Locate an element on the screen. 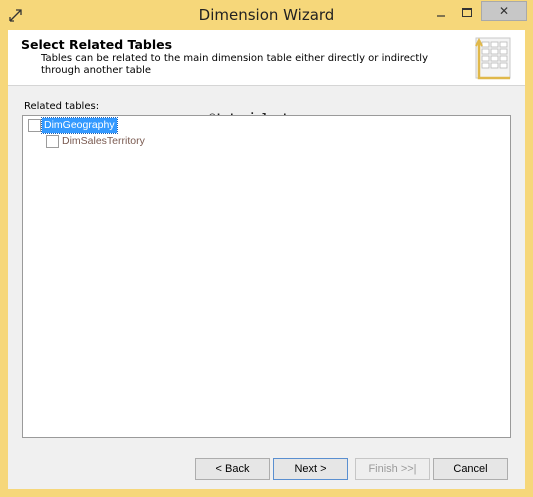 The image size is (533, 497). title-bar: Dimension Wizard ✕ is located at coordinates (266, 15).